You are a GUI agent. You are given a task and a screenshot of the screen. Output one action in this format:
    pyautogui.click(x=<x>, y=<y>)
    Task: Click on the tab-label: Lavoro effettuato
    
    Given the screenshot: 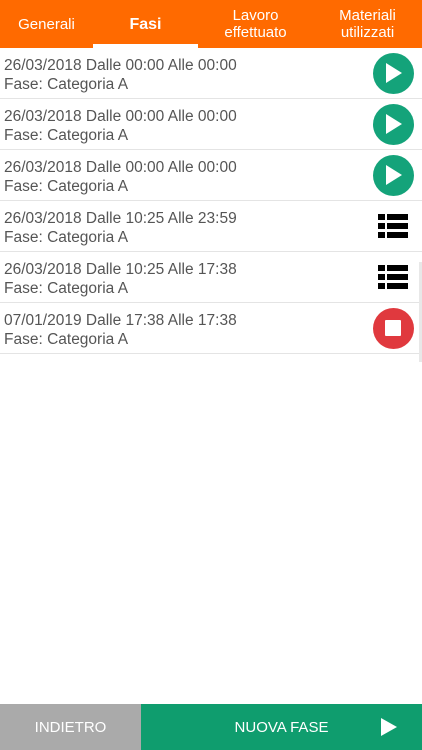 What is the action you would take?
    pyautogui.click(x=255, y=24)
    